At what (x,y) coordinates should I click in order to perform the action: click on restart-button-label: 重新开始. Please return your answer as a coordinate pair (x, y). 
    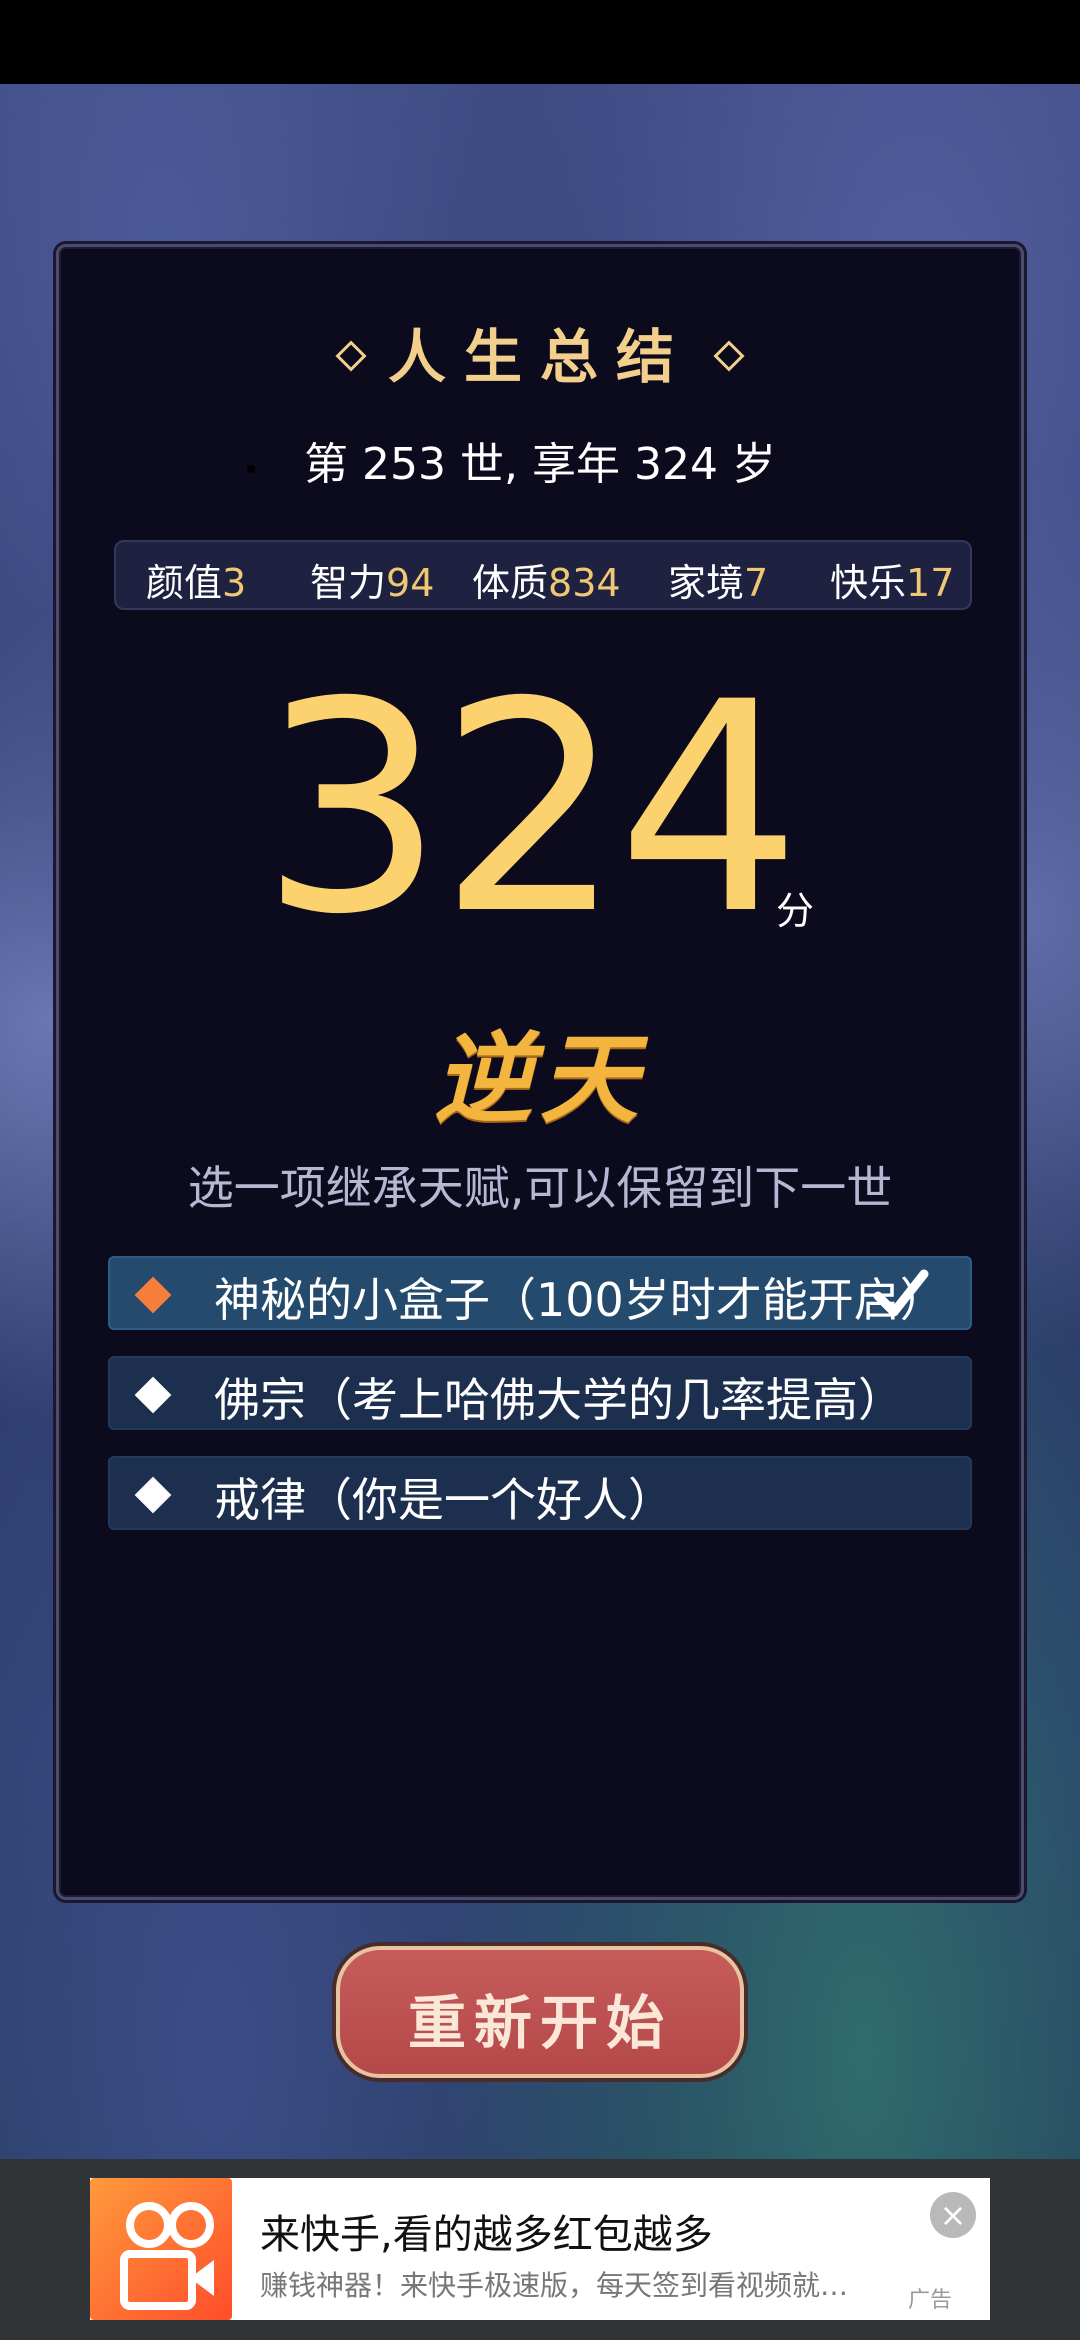
    Looking at the image, I should click on (539, 2023).